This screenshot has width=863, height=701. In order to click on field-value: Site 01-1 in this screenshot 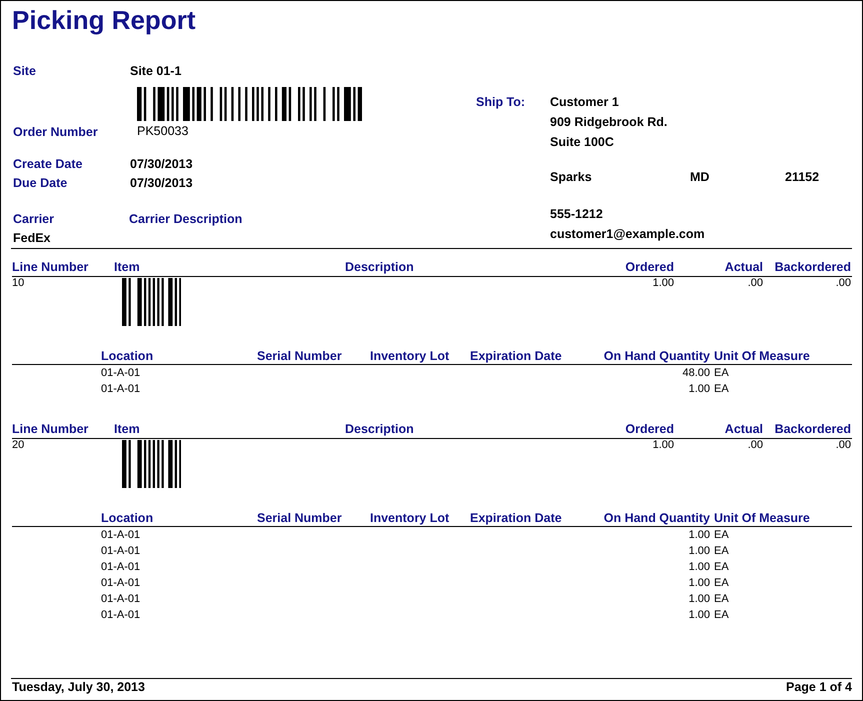, I will do `click(156, 71)`.